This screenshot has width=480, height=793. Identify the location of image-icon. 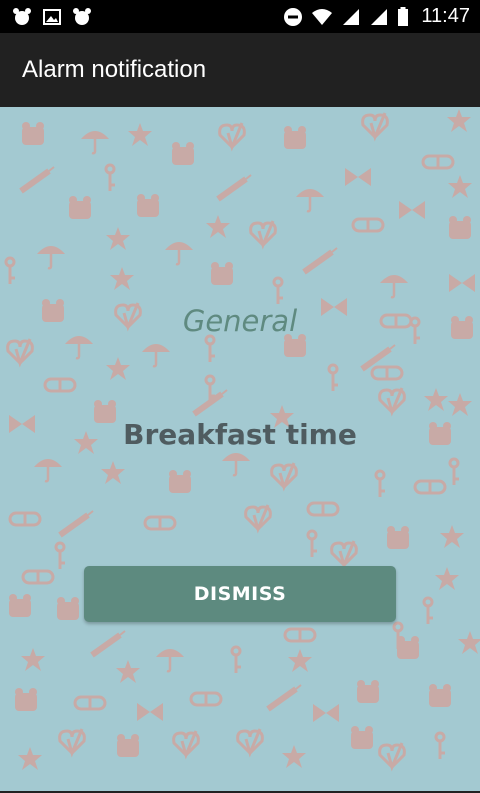
(52, 16).